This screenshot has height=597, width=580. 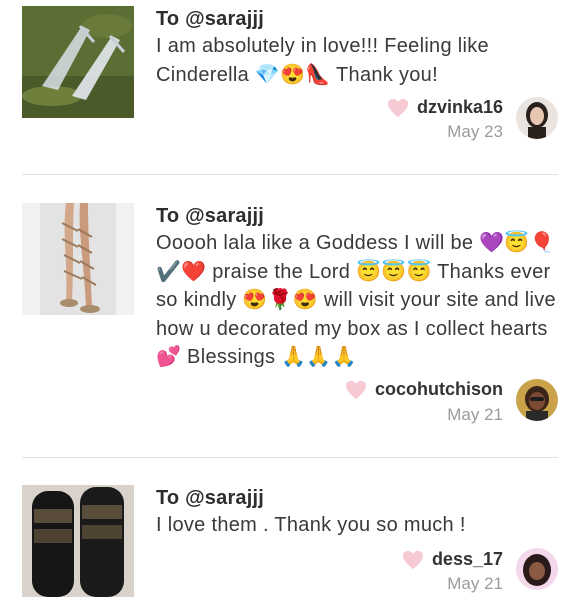 What do you see at coordinates (475, 131) in the screenshot?
I see `note-date: May 23` at bounding box center [475, 131].